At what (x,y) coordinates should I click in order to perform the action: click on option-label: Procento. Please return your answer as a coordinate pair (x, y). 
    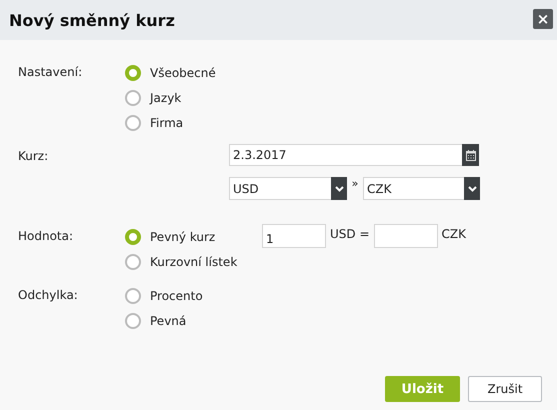
    Looking at the image, I should click on (176, 295).